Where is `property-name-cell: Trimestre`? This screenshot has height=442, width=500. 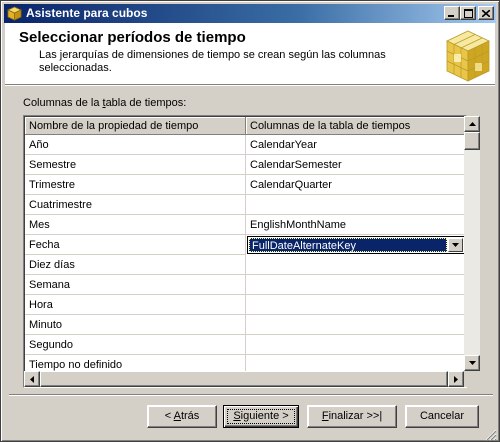 property-name-cell: Trimestre is located at coordinates (135, 185).